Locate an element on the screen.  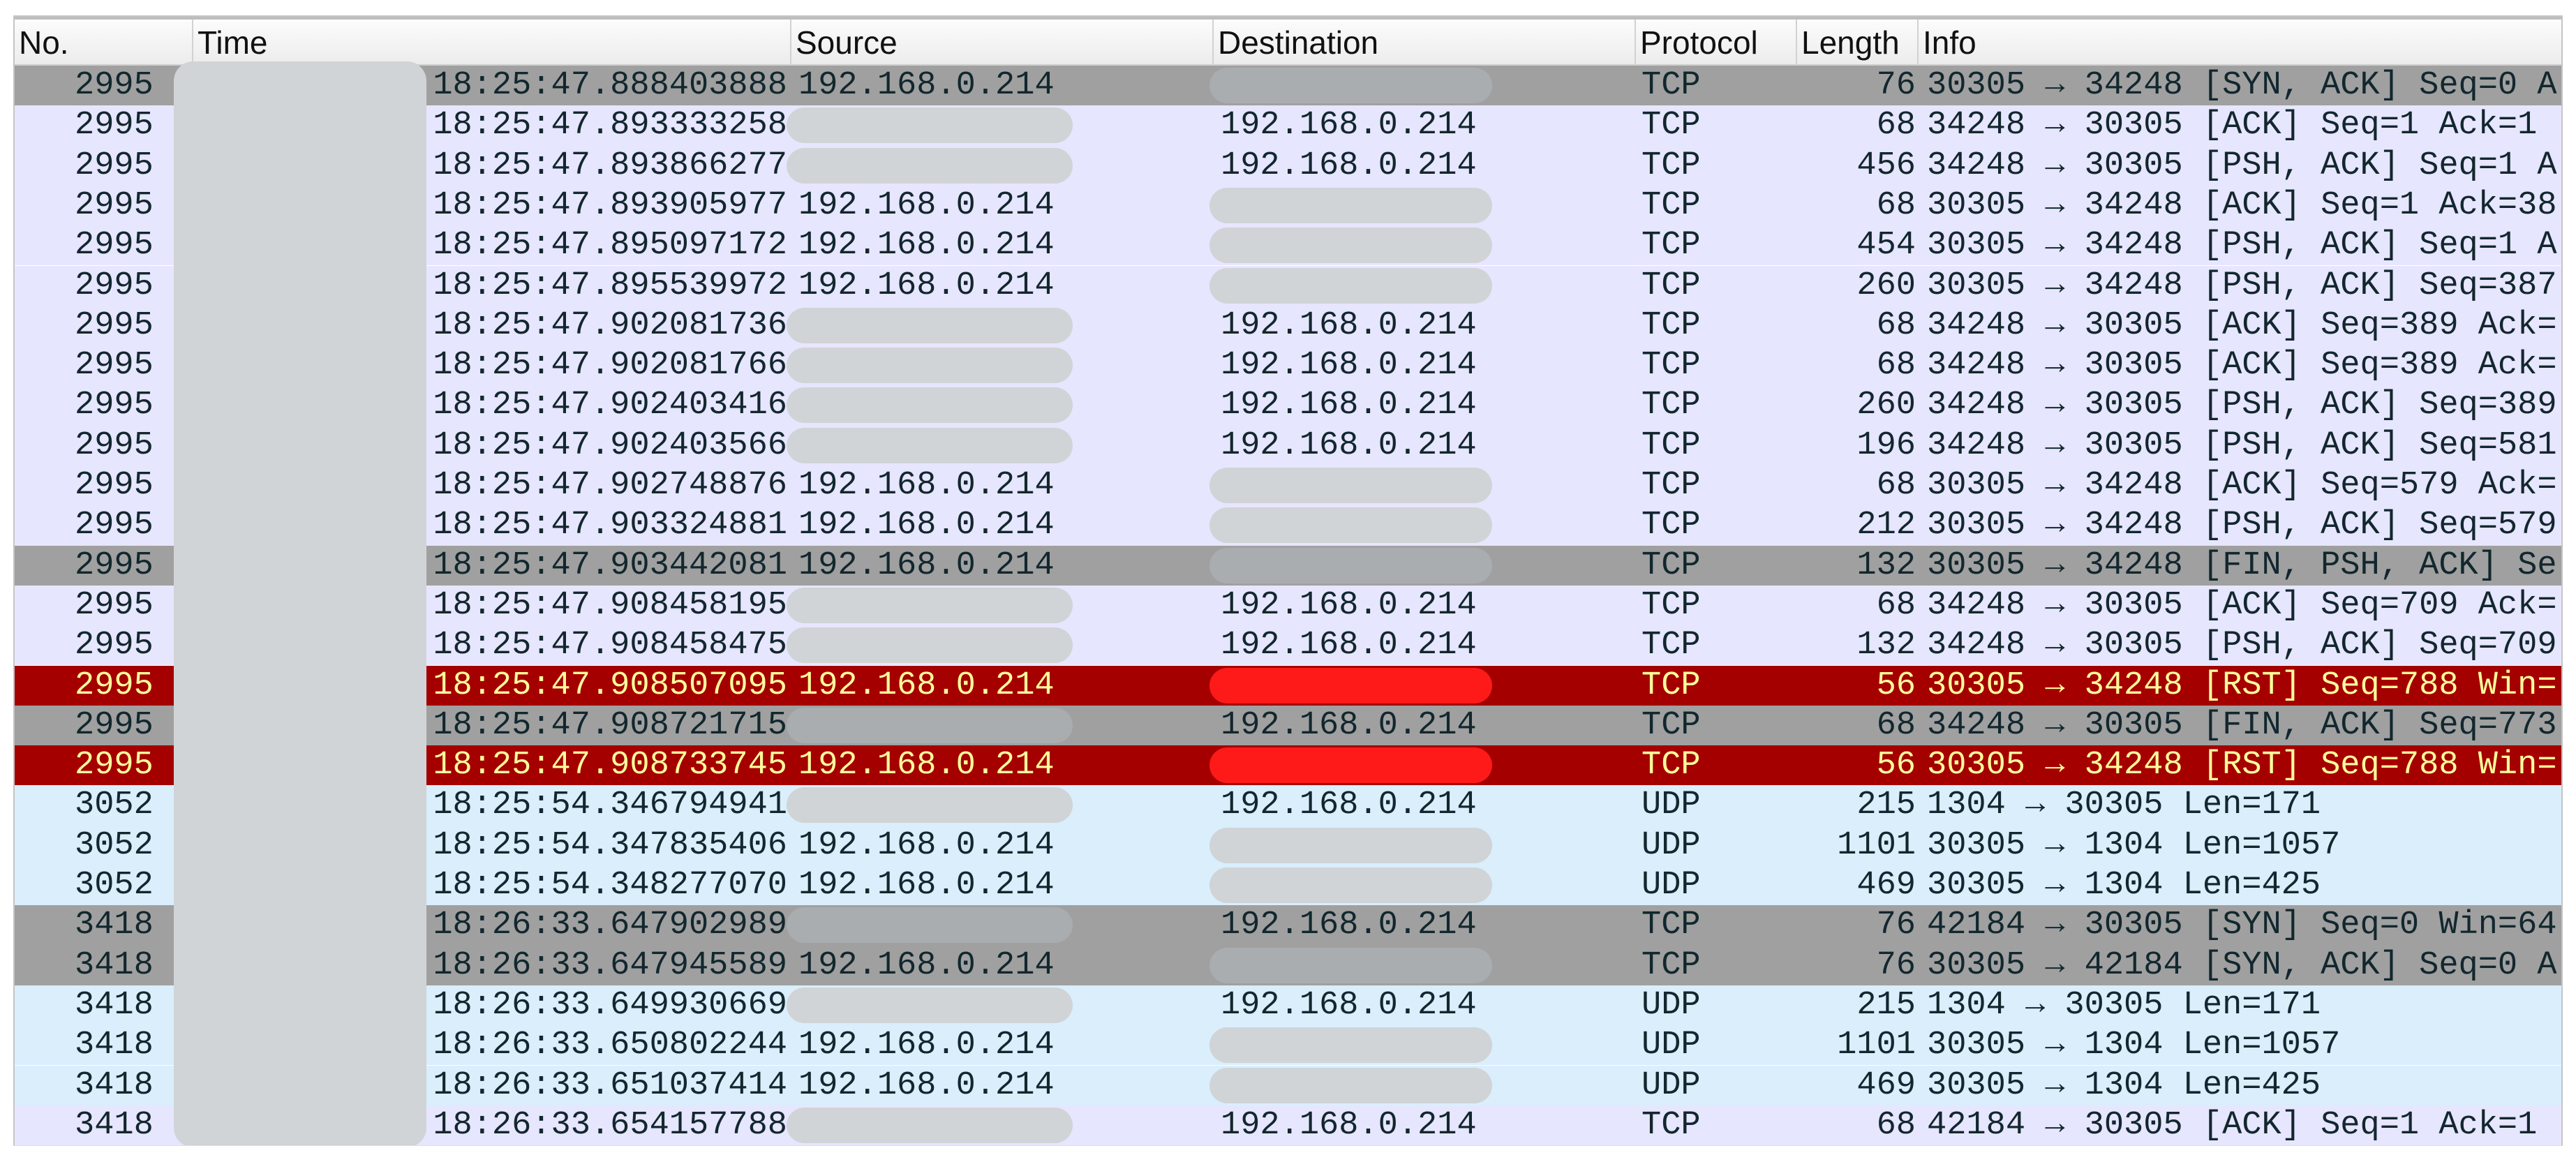
column-header-destination: Destination is located at coordinates (1425, 43).